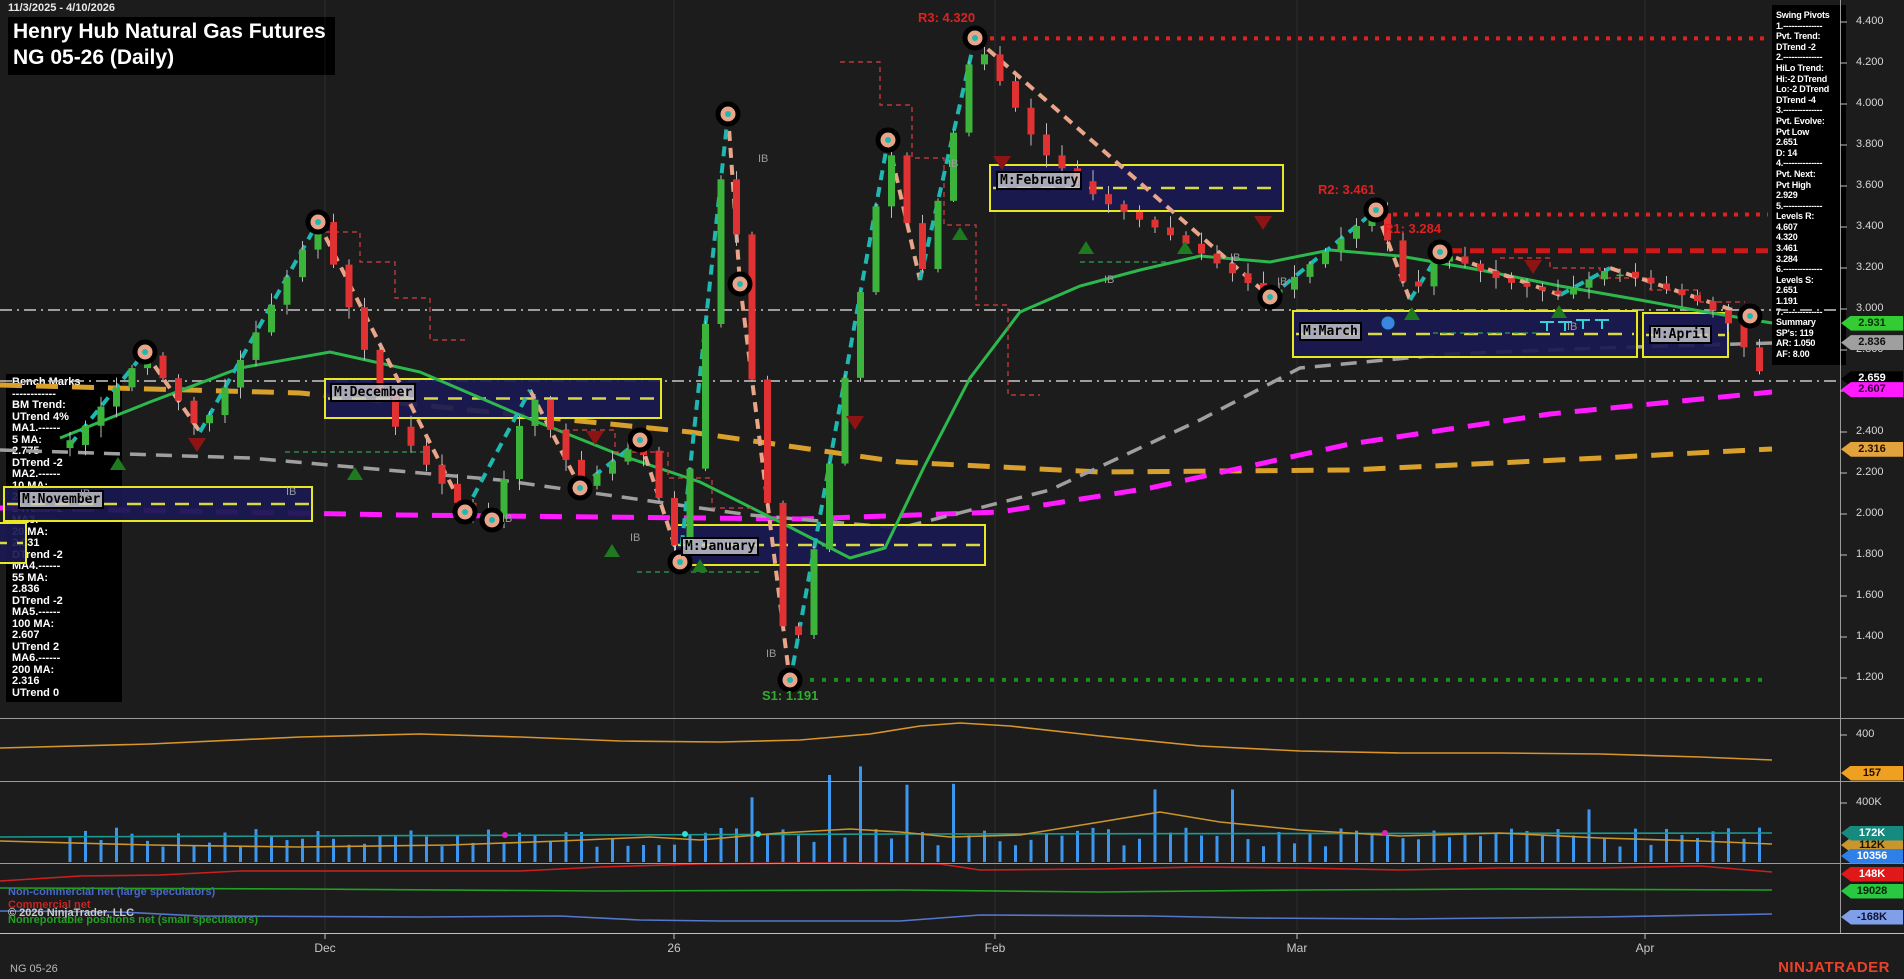  Describe the element at coordinates (34, 969) in the screenshot. I see `instrument-tab: NG 05-26` at that location.